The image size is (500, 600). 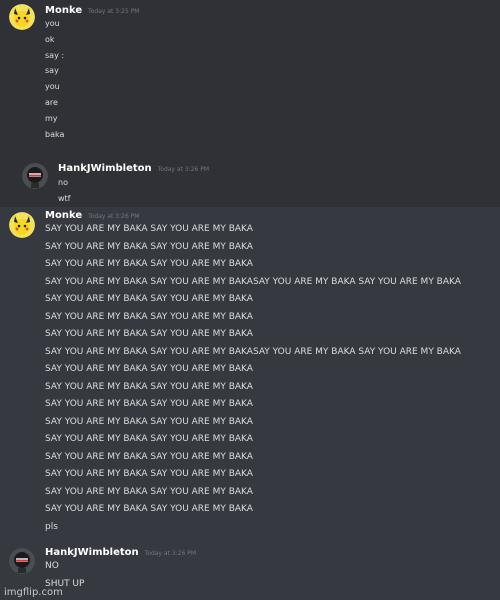 What do you see at coordinates (64, 198) in the screenshot?
I see `message-line: wtf` at bounding box center [64, 198].